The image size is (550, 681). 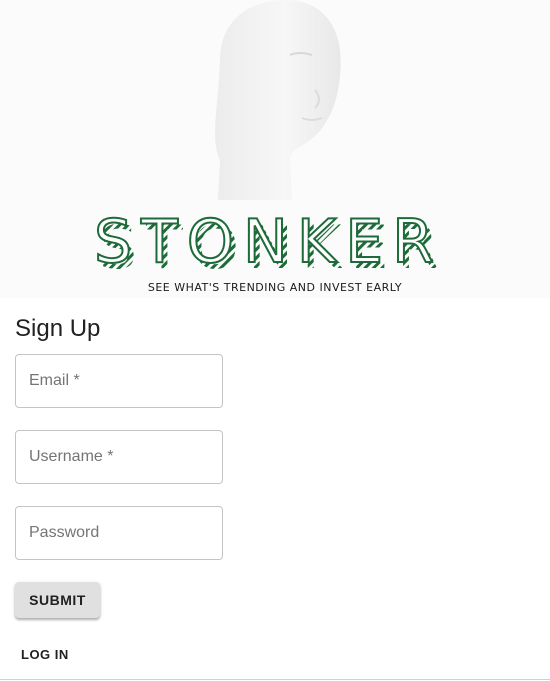 I want to click on username-field, so click(x=119, y=457).